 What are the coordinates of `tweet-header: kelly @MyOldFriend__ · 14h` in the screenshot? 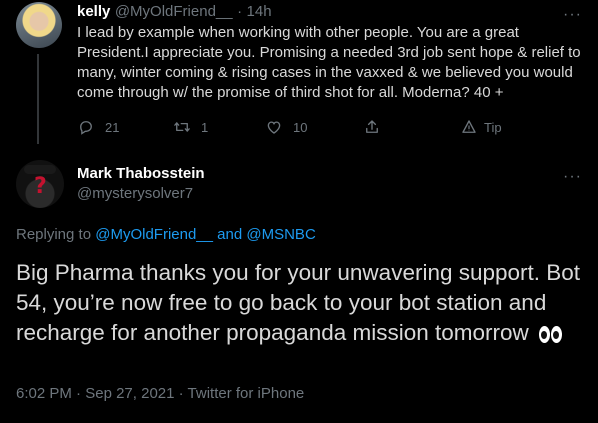 It's located at (174, 12).